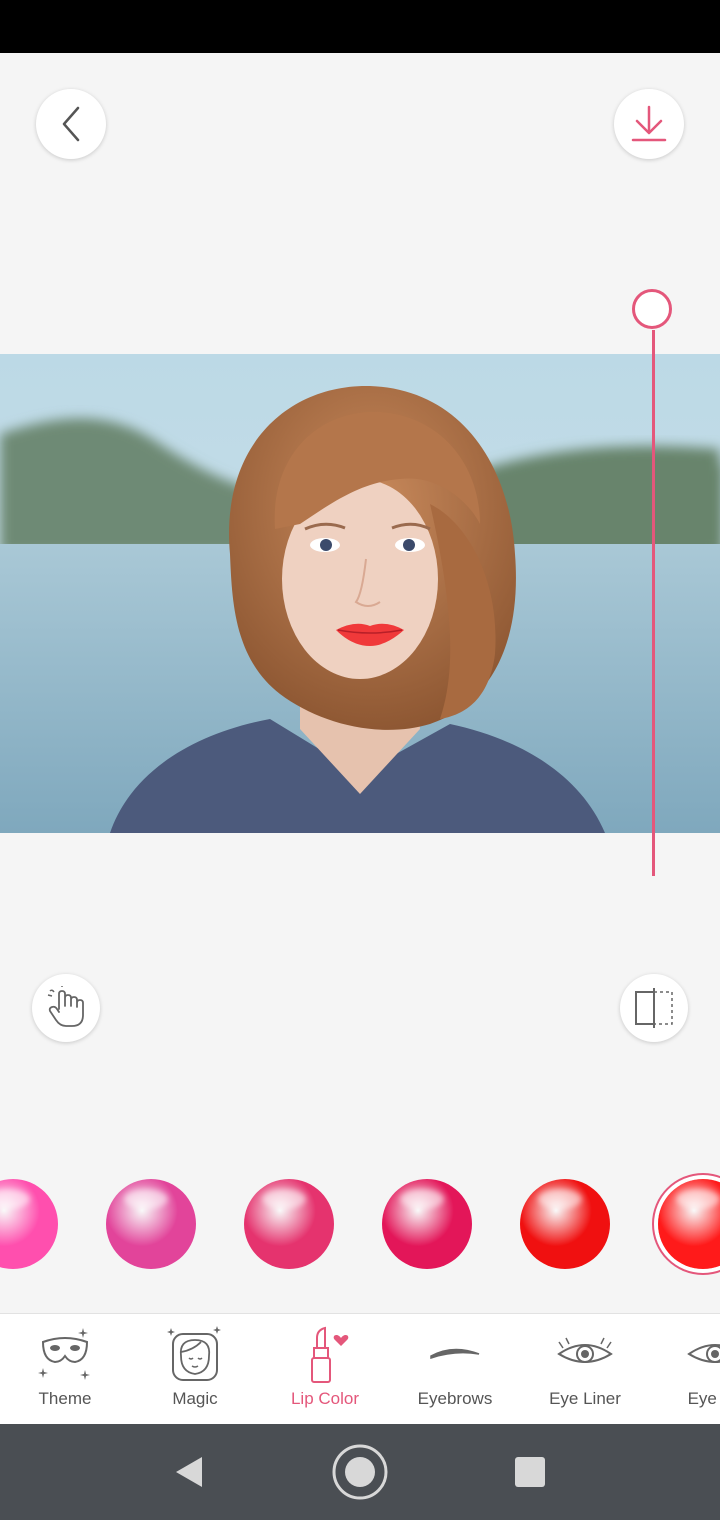  I want to click on split-compare-icon, so click(654, 1008).